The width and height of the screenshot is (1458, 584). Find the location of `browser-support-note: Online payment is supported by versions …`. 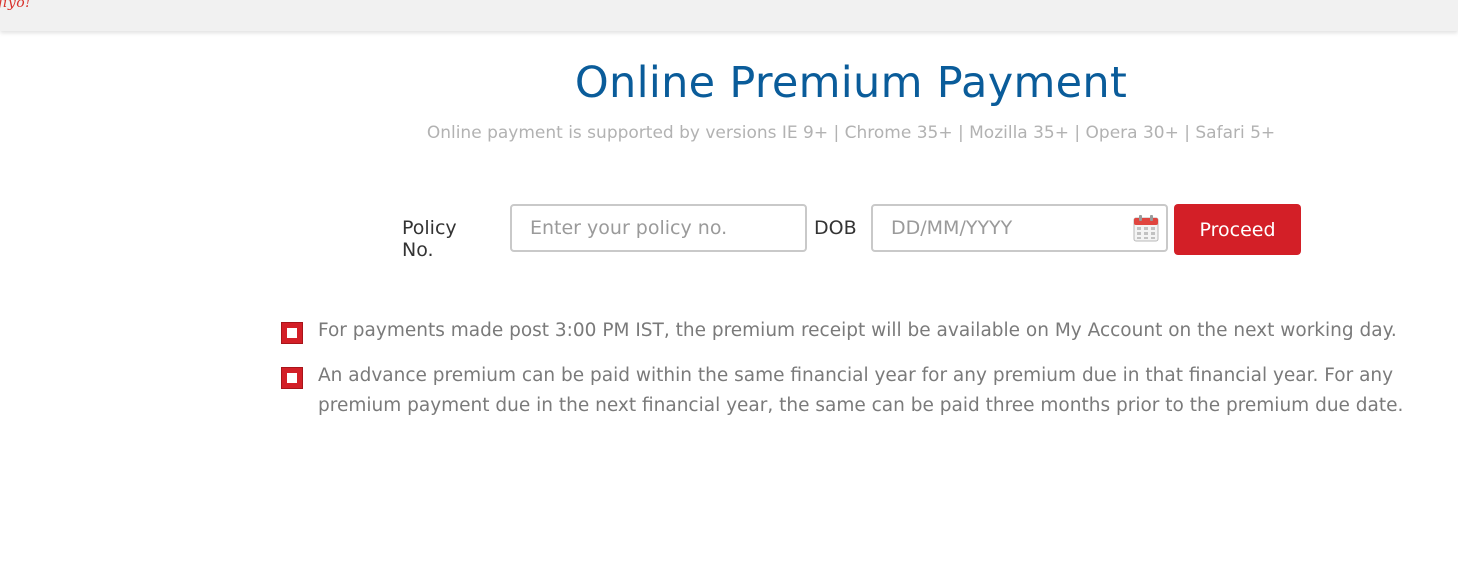

browser-support-note: Online payment is supported by versions … is located at coordinates (851, 133).